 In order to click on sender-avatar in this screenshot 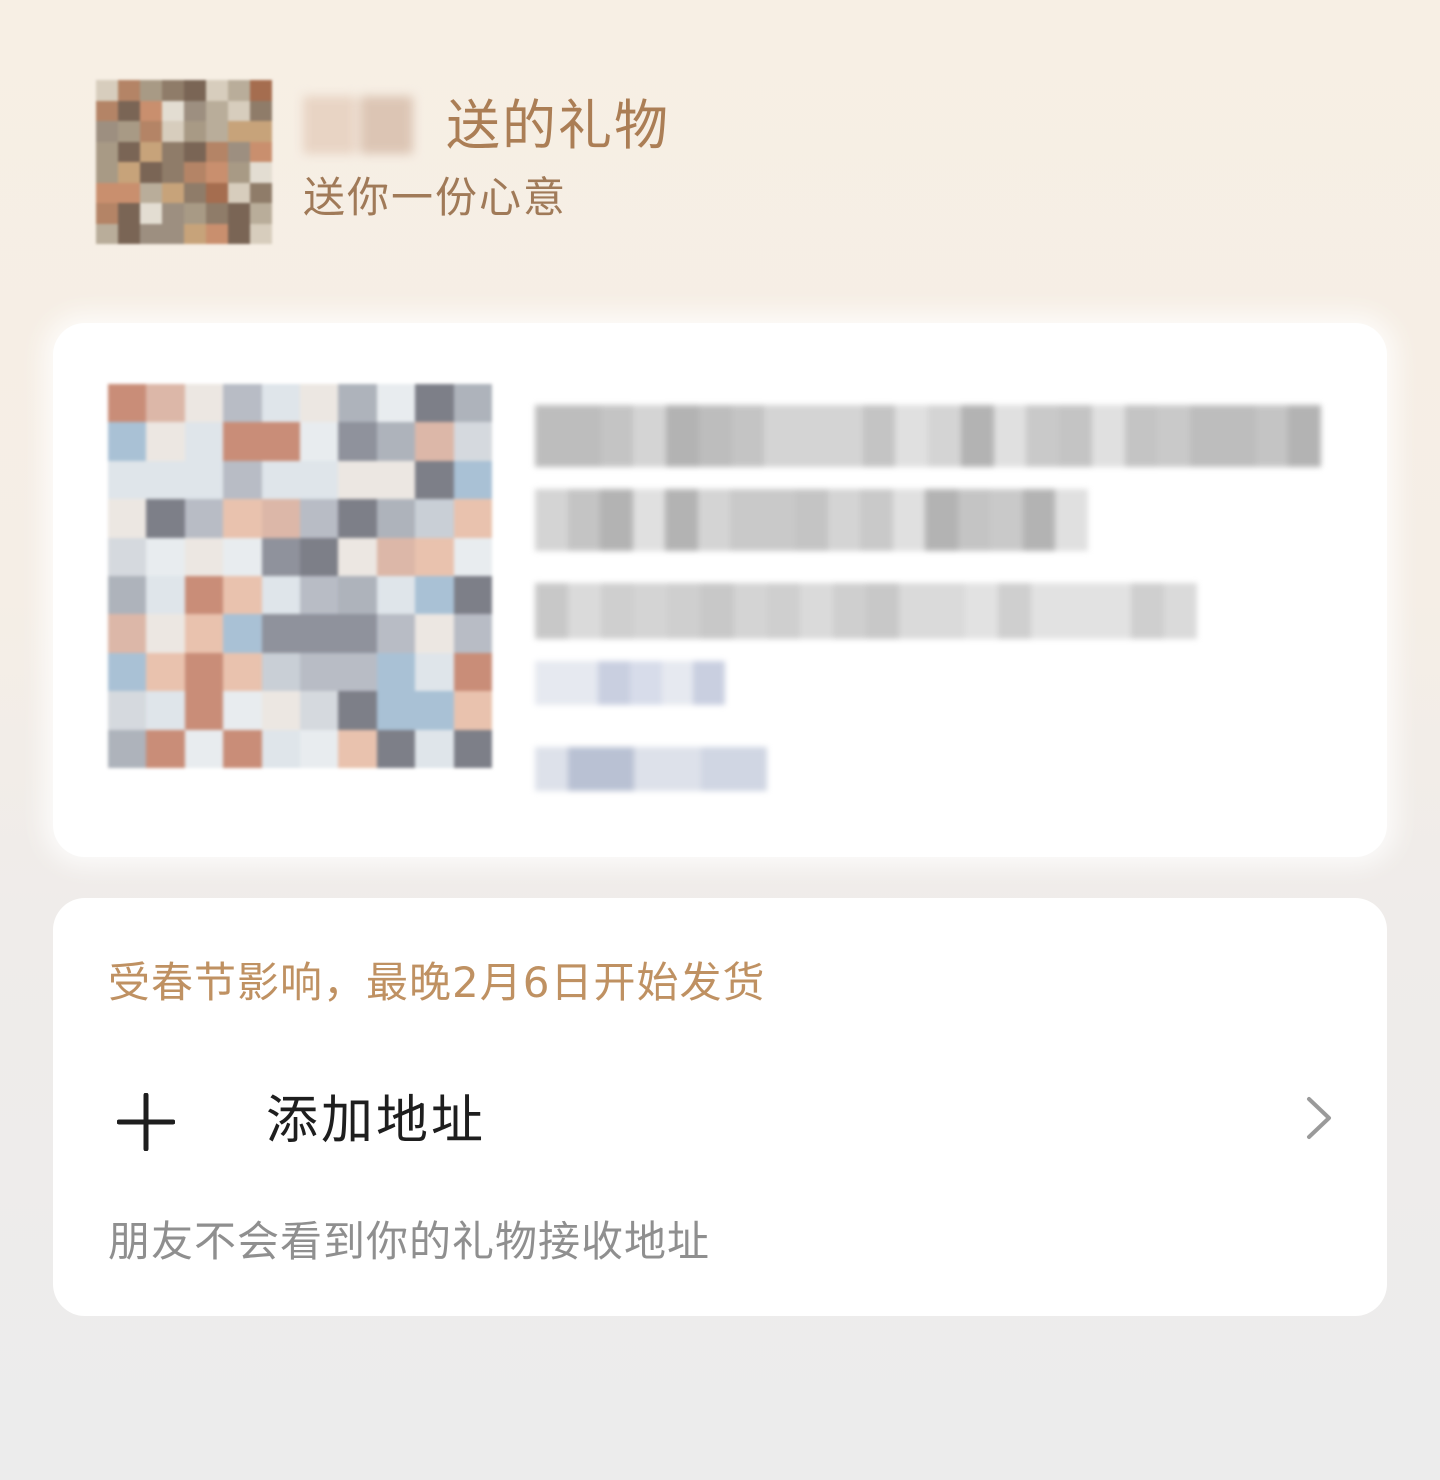, I will do `click(184, 162)`.